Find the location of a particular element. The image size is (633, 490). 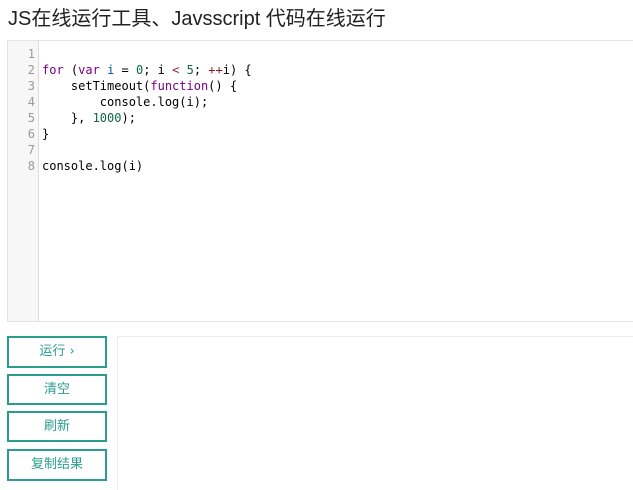

line-numbers: 1 2 3 4 5 6 7 8 is located at coordinates (21, 110).